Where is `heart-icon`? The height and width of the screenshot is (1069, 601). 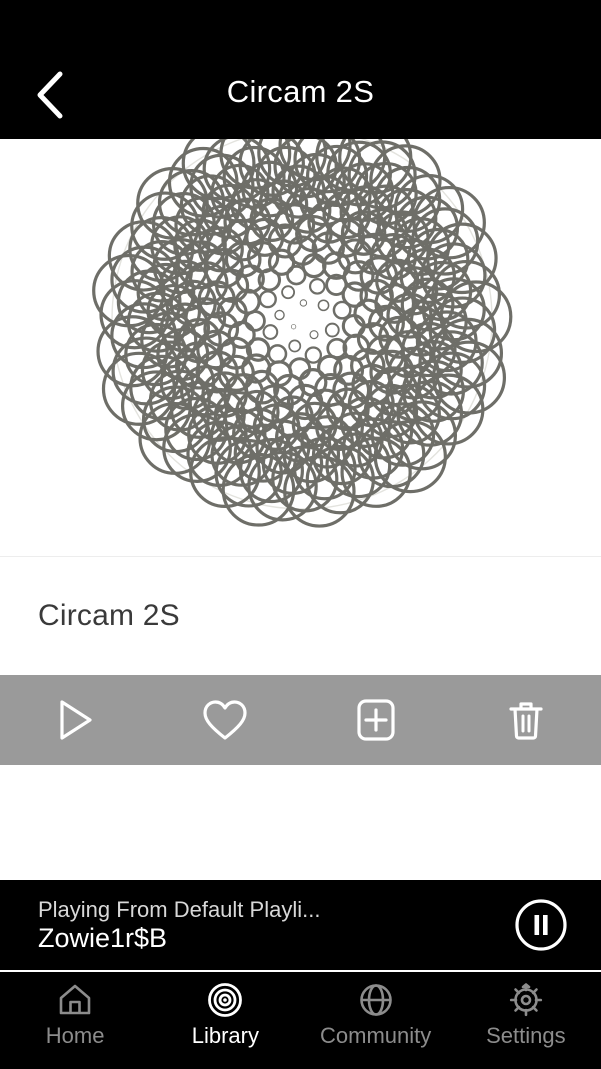
heart-icon is located at coordinates (225, 720).